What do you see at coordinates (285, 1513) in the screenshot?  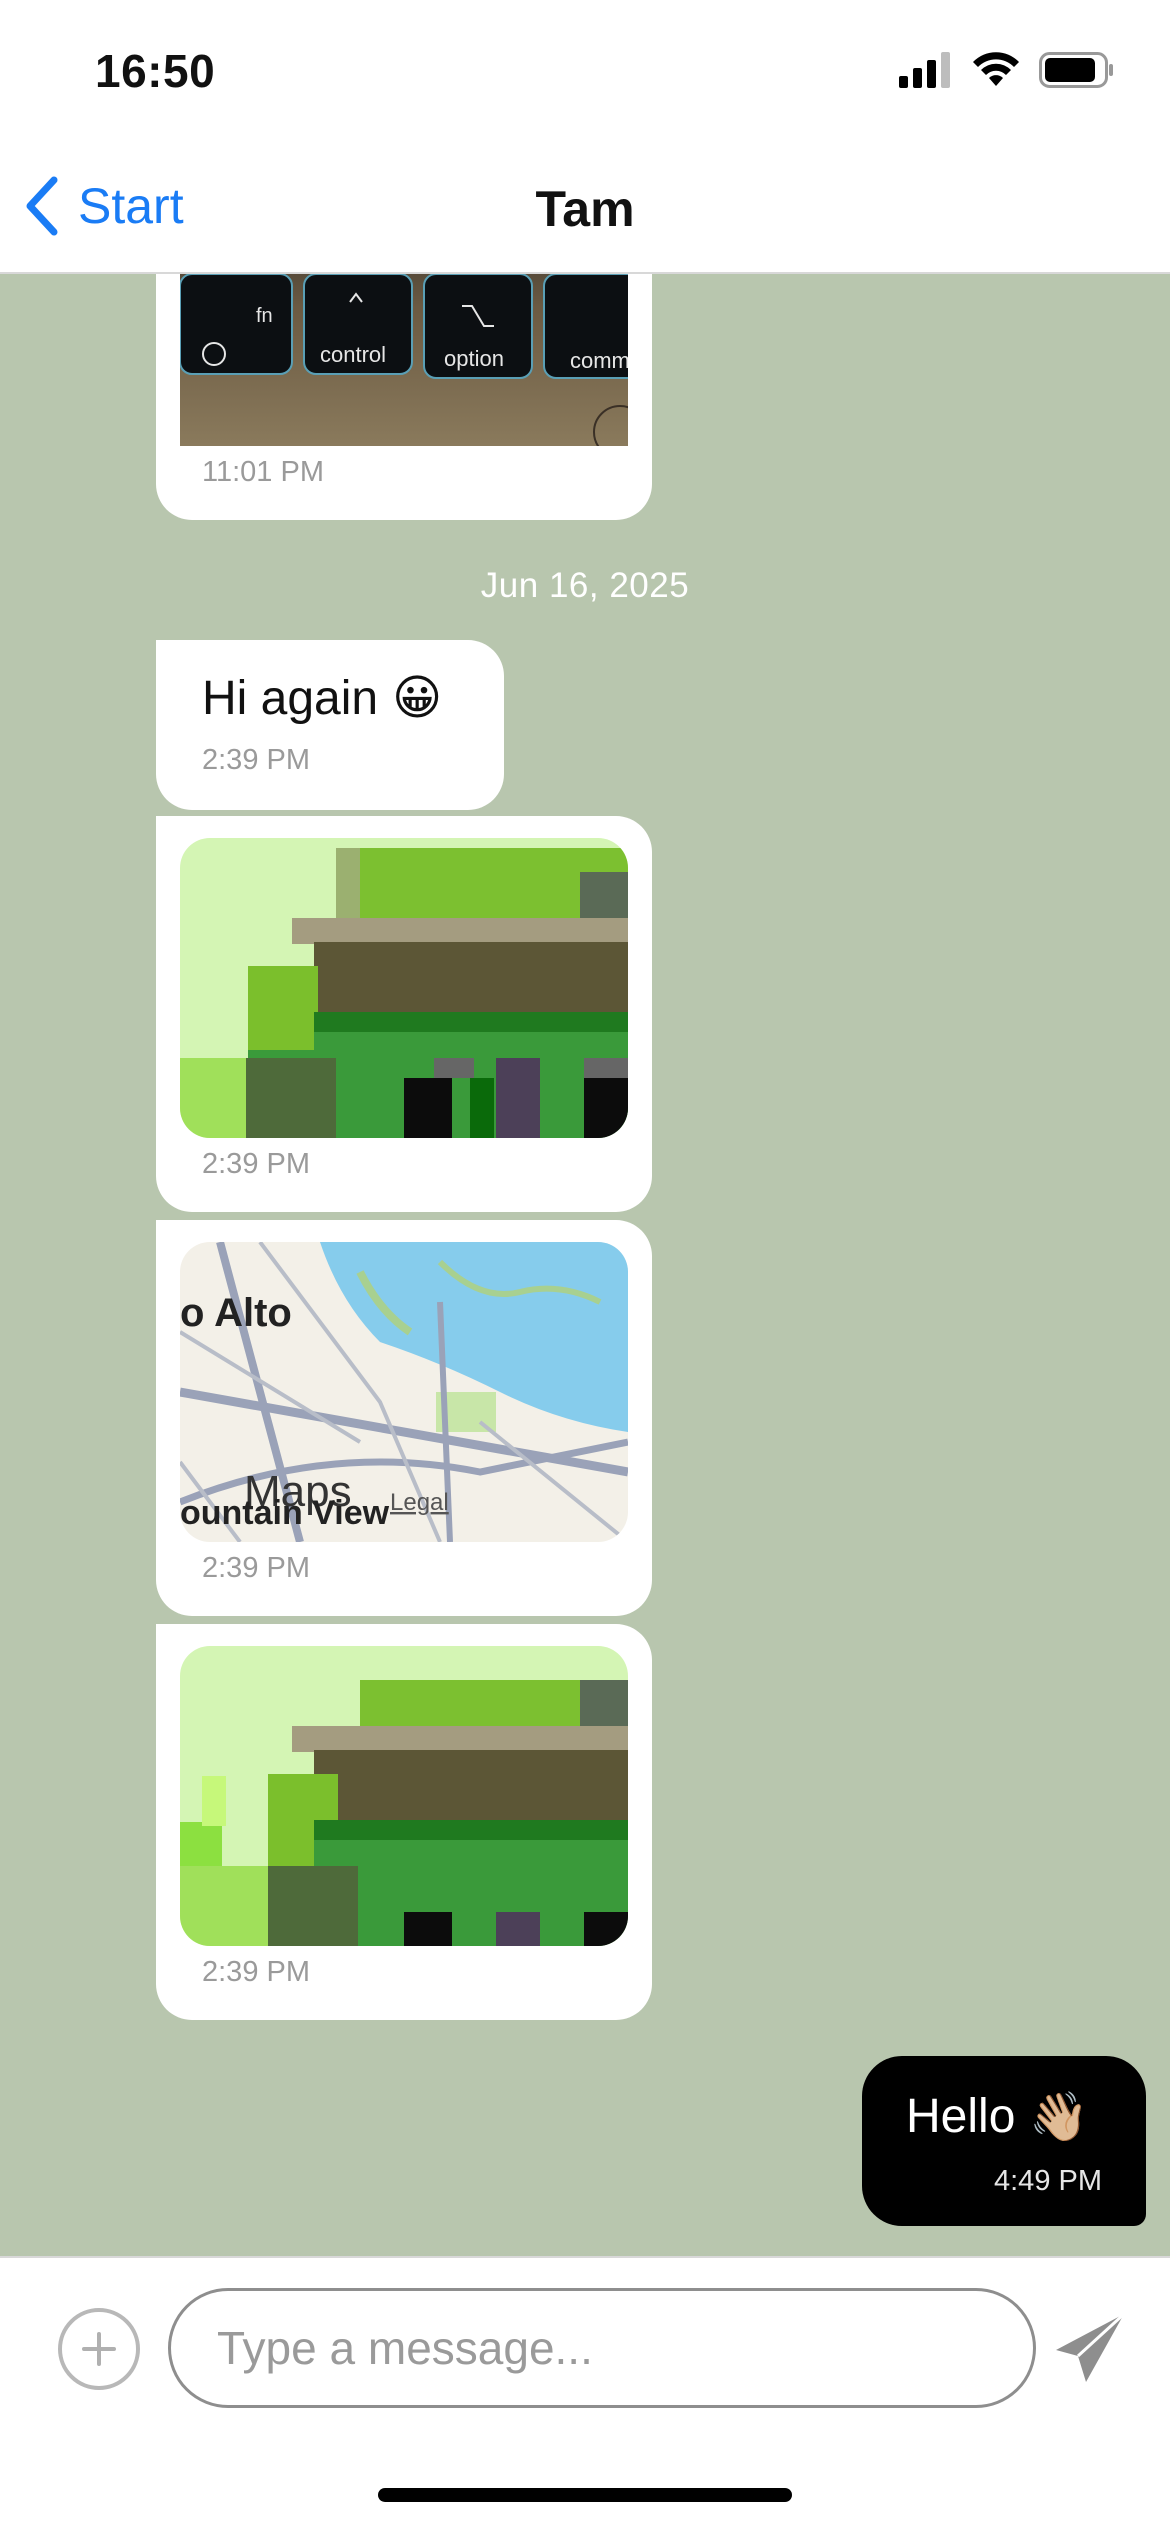 I see `map-label-city-bottom: ountain View` at bounding box center [285, 1513].